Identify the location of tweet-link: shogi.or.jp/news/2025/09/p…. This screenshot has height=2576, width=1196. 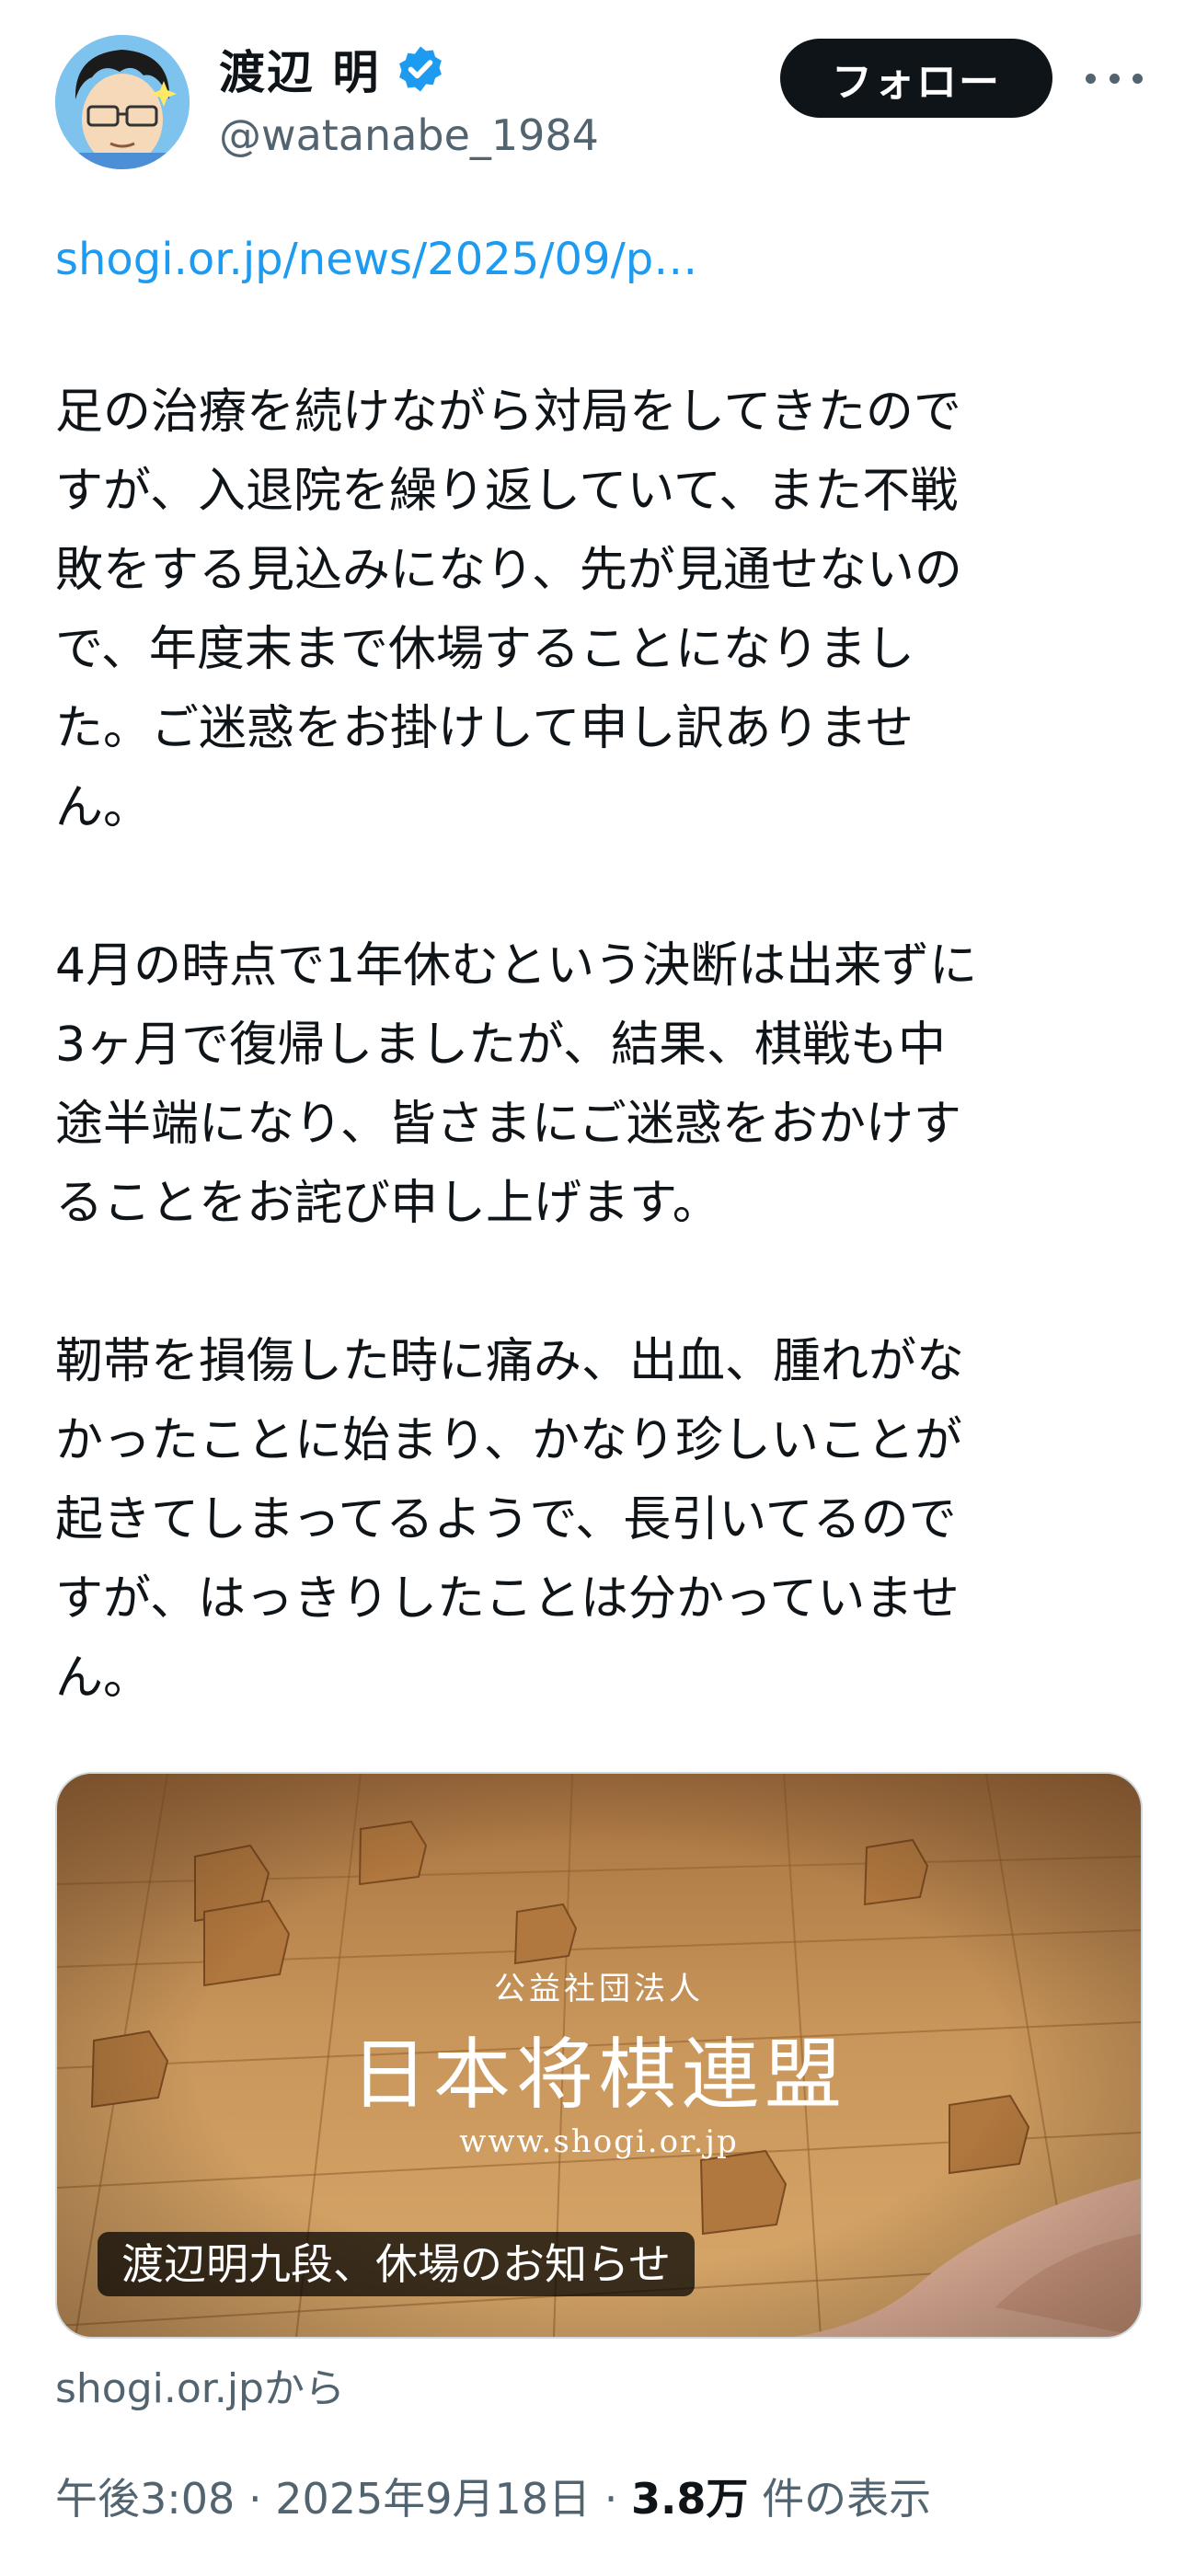
(376, 259).